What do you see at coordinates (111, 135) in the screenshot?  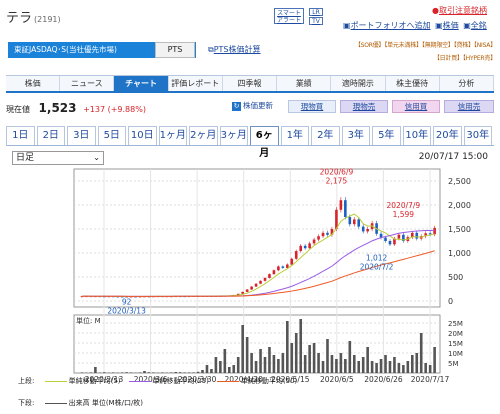 I see `period-tab-3: 5日` at bounding box center [111, 135].